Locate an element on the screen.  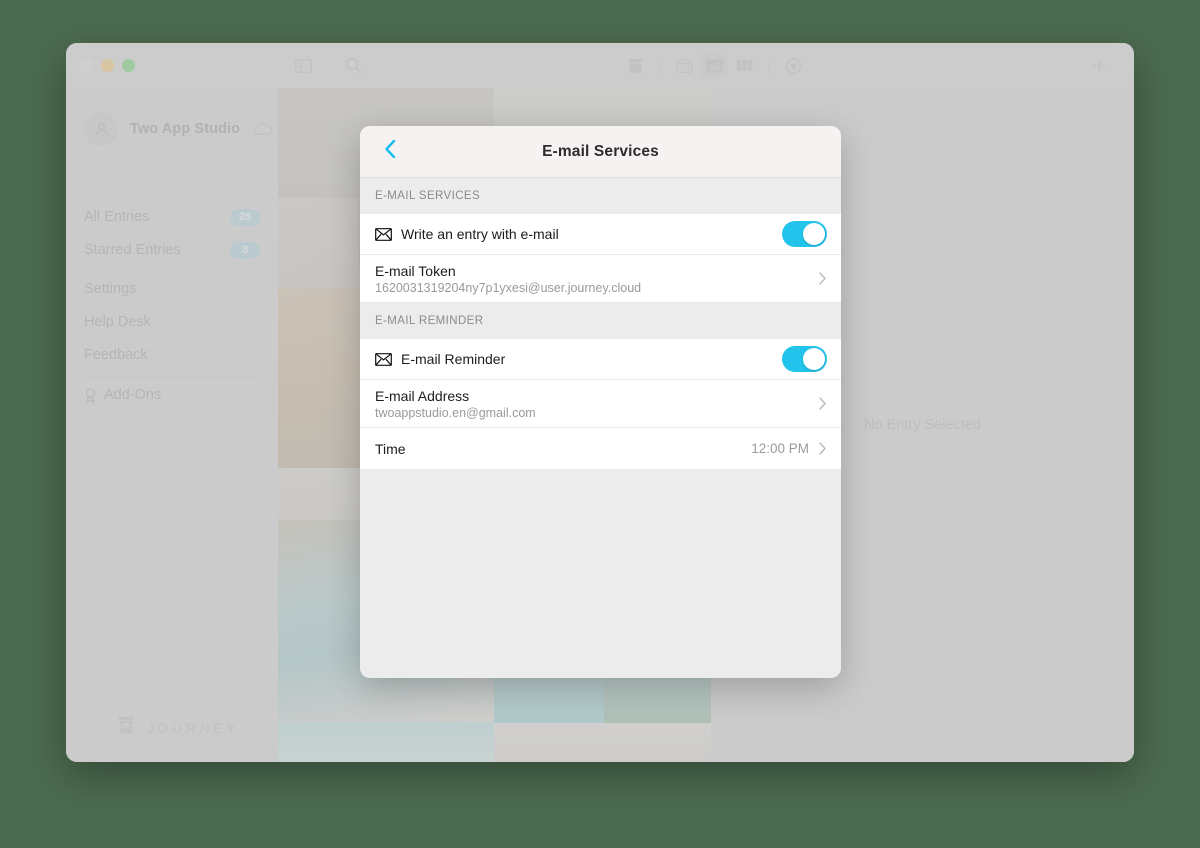
toggle-email-reminder is located at coordinates (804, 359).